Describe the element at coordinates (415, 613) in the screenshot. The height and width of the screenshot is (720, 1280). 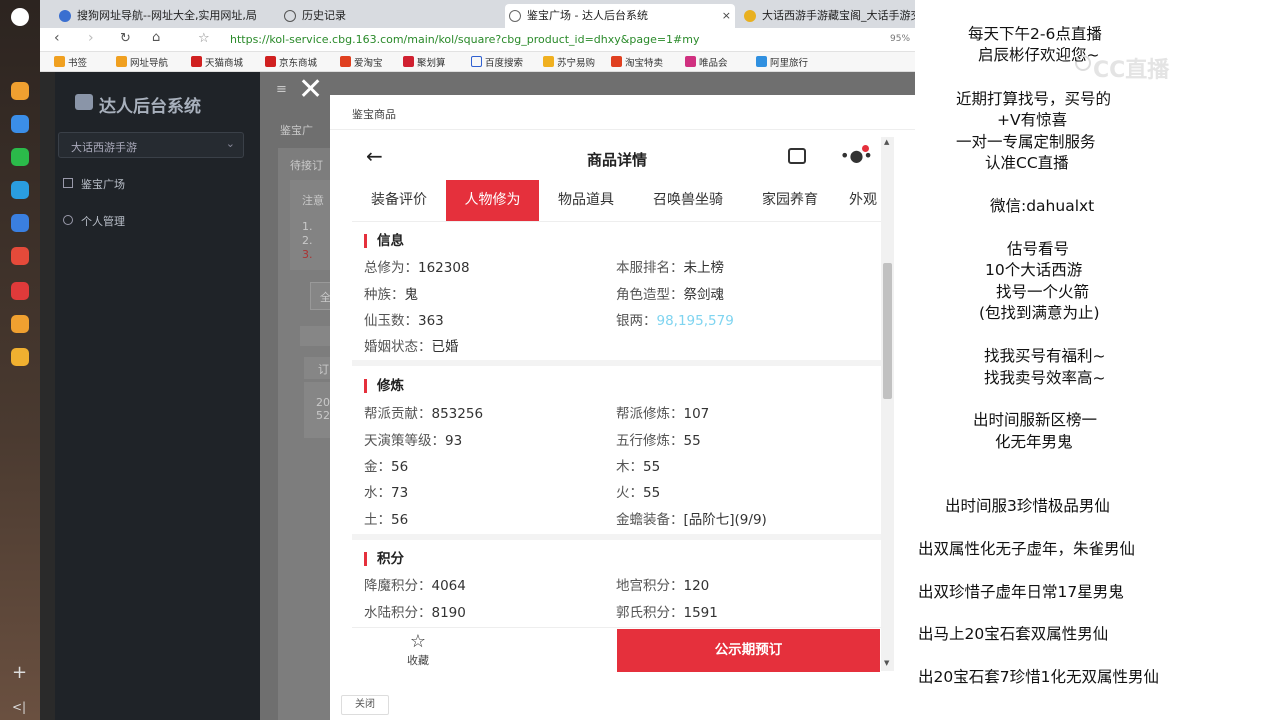
I see `score-row: 水陆积分：8190` at that location.